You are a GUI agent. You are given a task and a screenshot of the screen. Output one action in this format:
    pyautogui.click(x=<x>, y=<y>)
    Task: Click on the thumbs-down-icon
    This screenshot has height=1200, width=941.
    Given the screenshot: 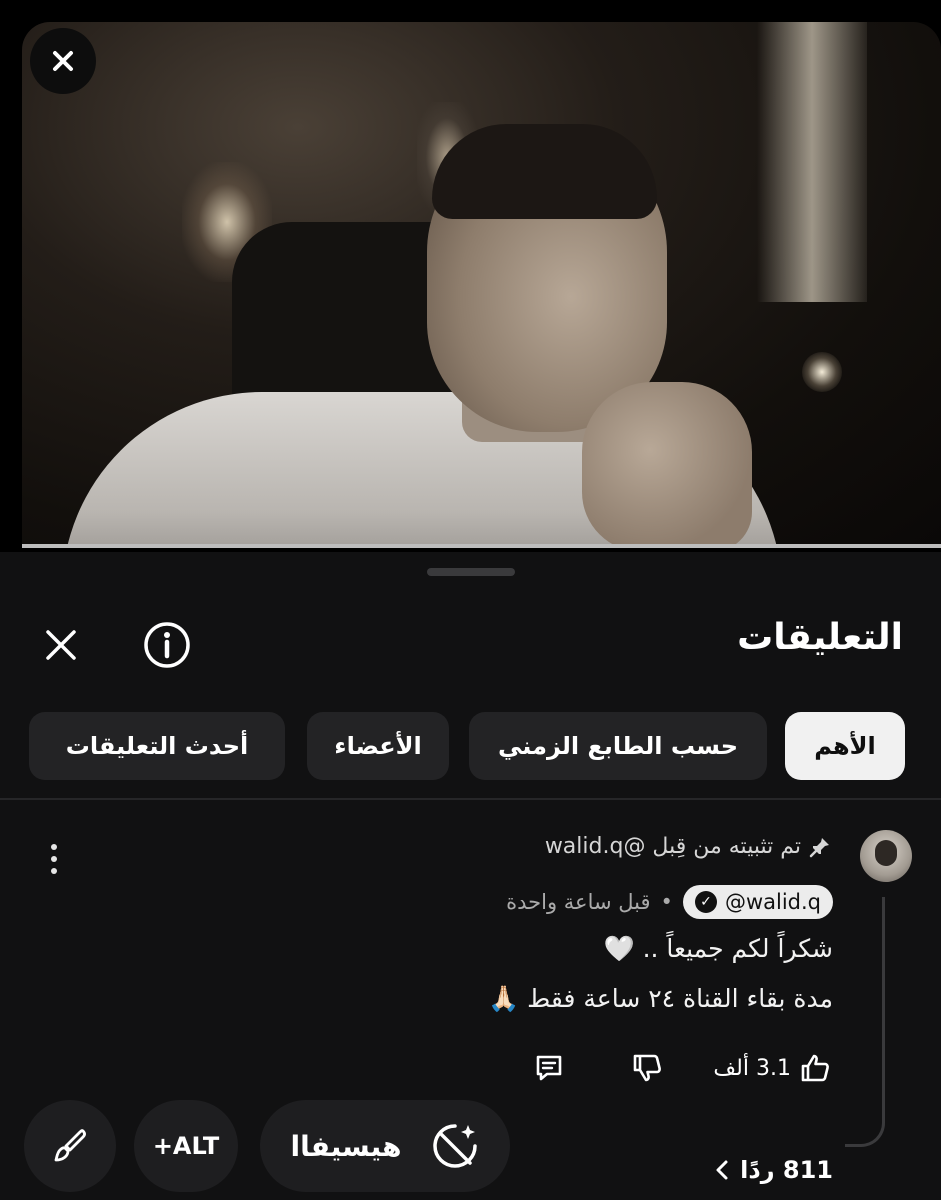 What is the action you would take?
    pyautogui.click(x=648, y=1068)
    